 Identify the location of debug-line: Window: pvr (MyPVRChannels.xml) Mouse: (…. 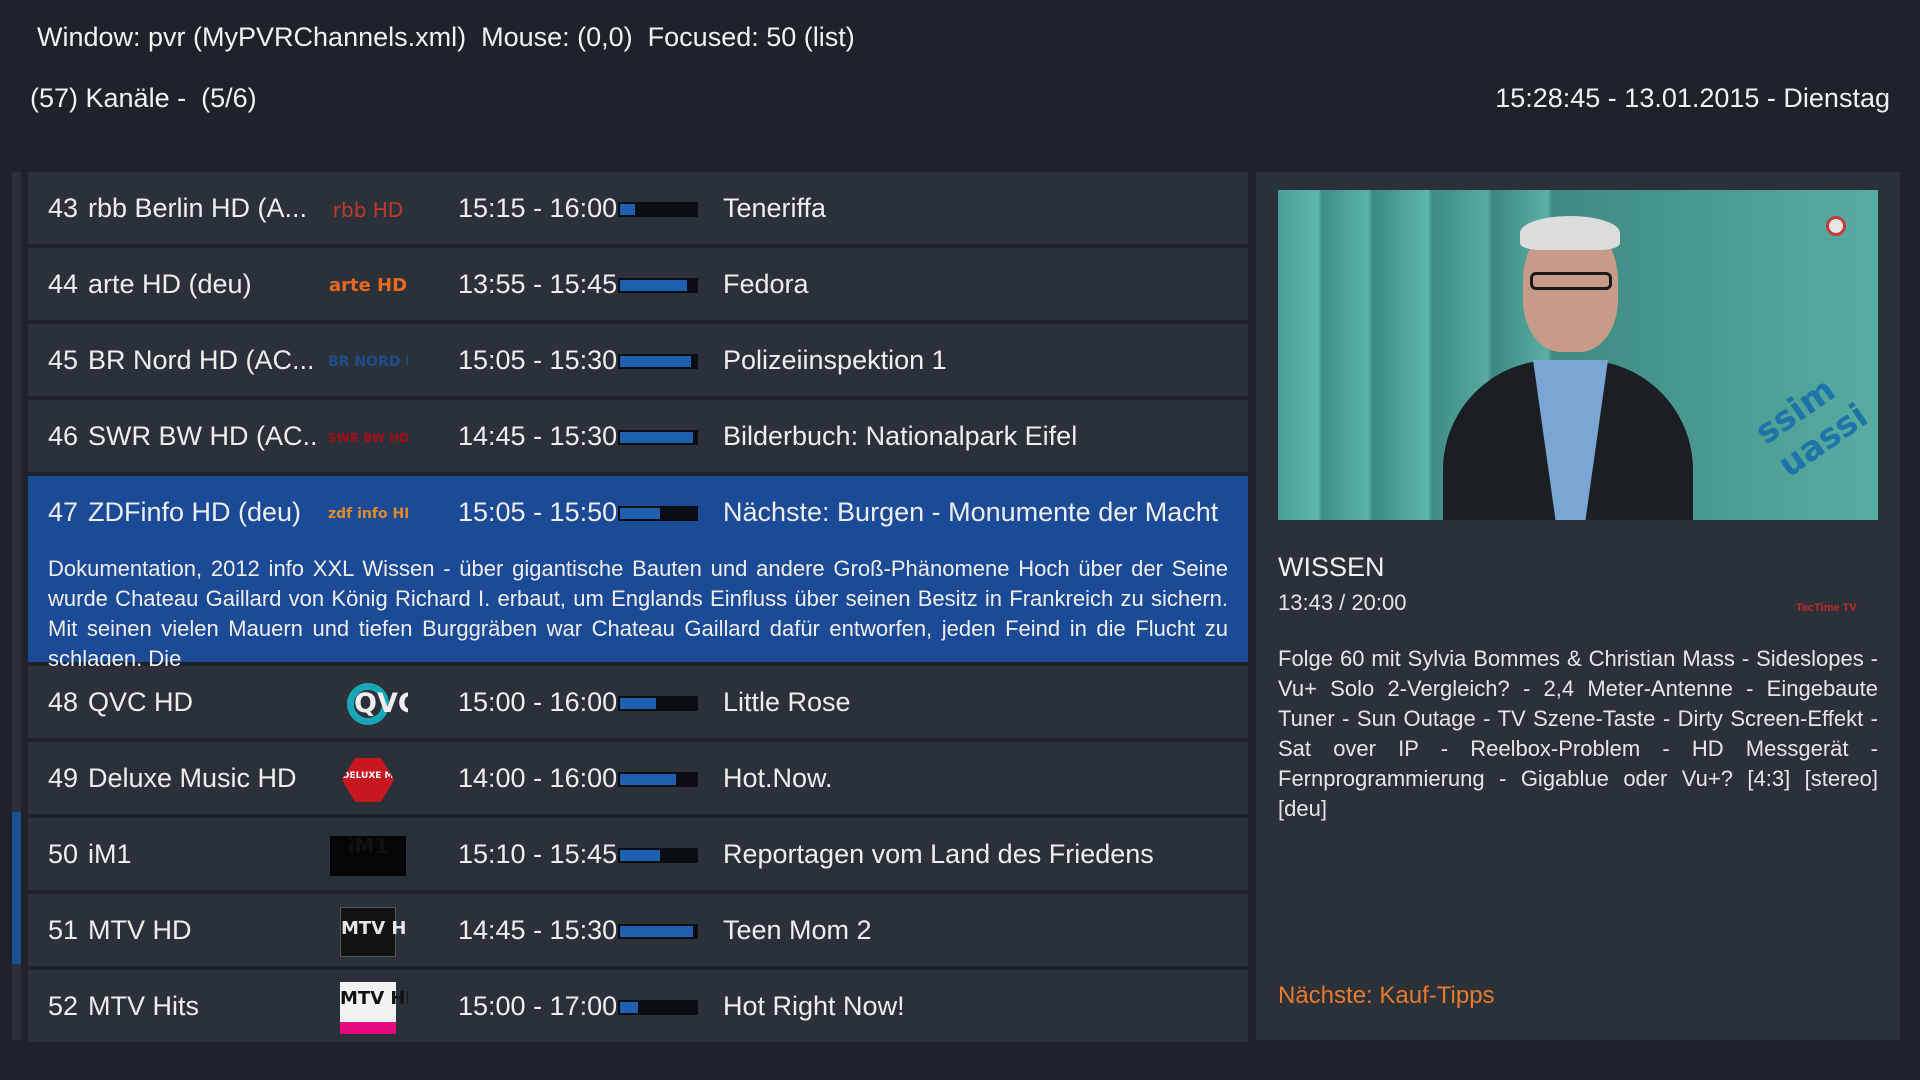
(446, 37).